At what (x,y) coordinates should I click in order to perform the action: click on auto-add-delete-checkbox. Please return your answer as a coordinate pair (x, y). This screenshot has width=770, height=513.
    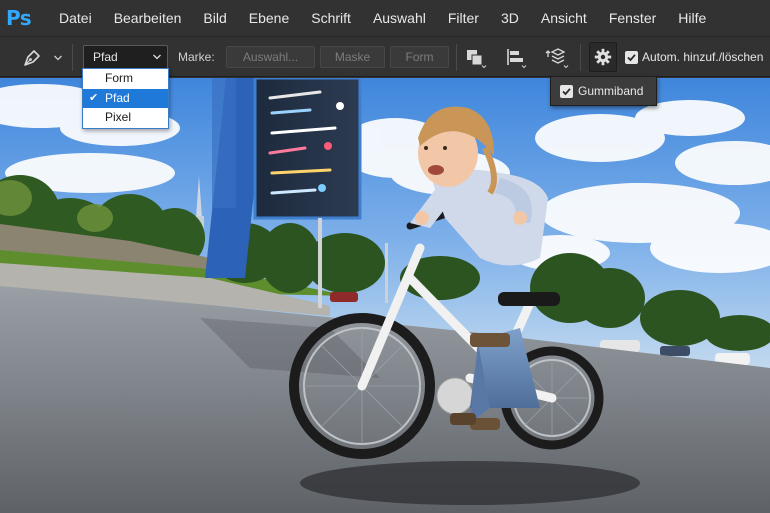
    Looking at the image, I should click on (631, 57).